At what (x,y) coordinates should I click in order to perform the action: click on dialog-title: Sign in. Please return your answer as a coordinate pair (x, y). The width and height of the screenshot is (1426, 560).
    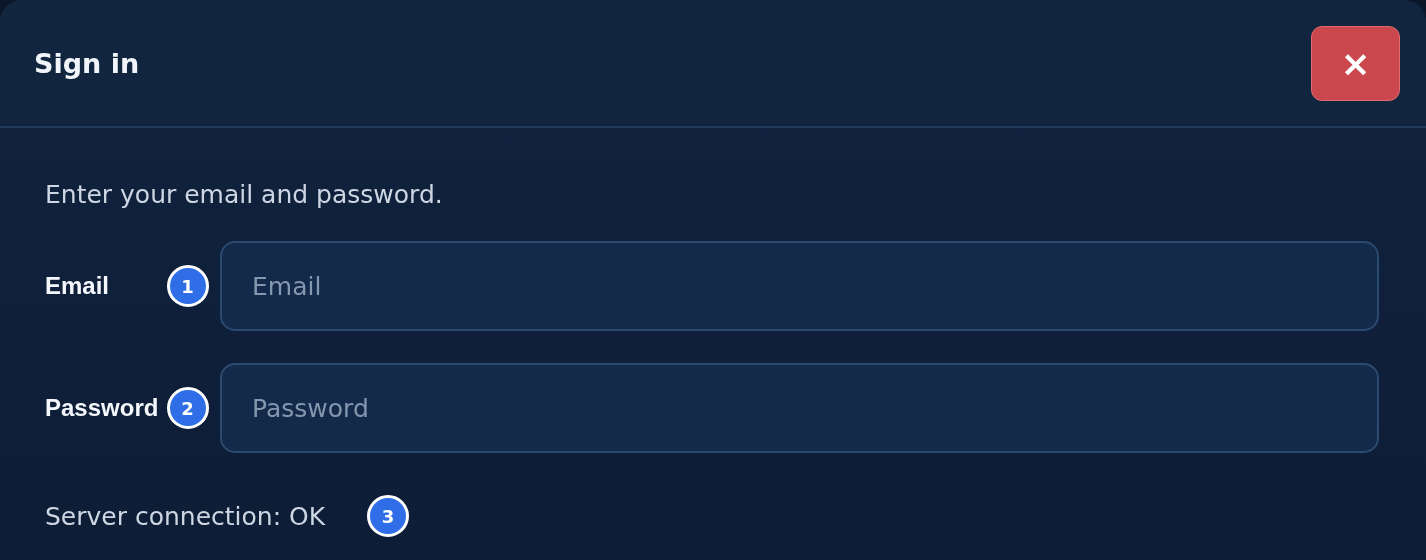
    Looking at the image, I should click on (87, 63).